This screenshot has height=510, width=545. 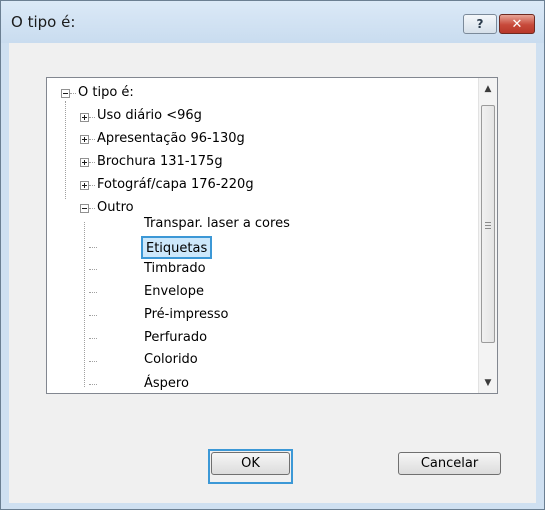 What do you see at coordinates (175, 185) in the screenshot?
I see `tree-group-fotografico: Fotográf/capa 176-220g` at bounding box center [175, 185].